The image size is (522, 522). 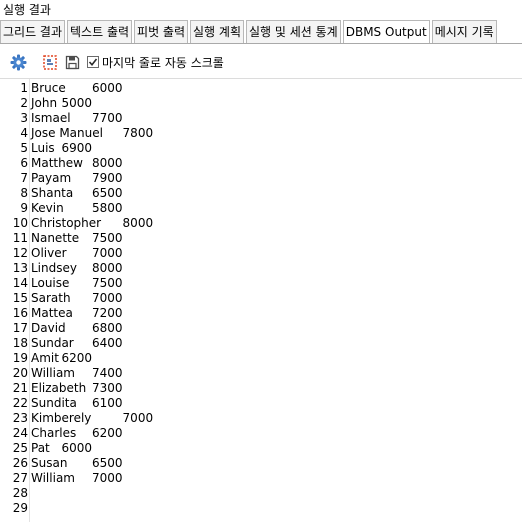 What do you see at coordinates (77, 238) in the screenshot?
I see `output-line-text: Nanette 7500` at bounding box center [77, 238].